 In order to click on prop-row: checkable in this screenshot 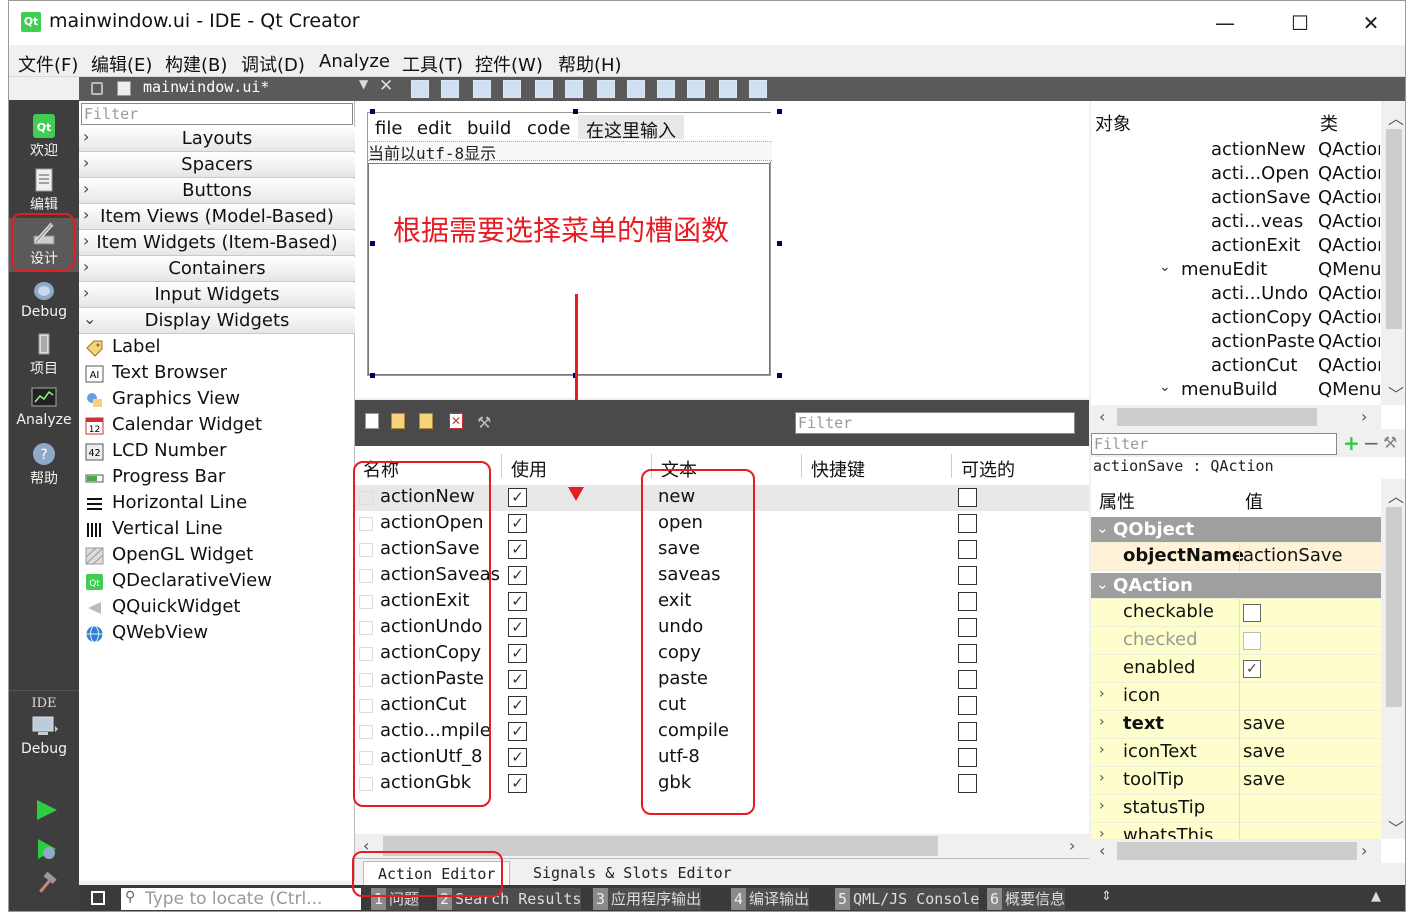, I will do `click(1236, 613)`.